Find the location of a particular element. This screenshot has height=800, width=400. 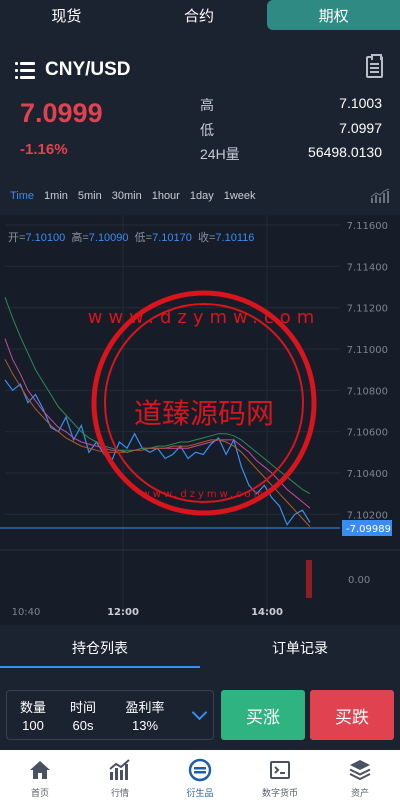

tabbar-home: 首页 is located at coordinates (40, 775).